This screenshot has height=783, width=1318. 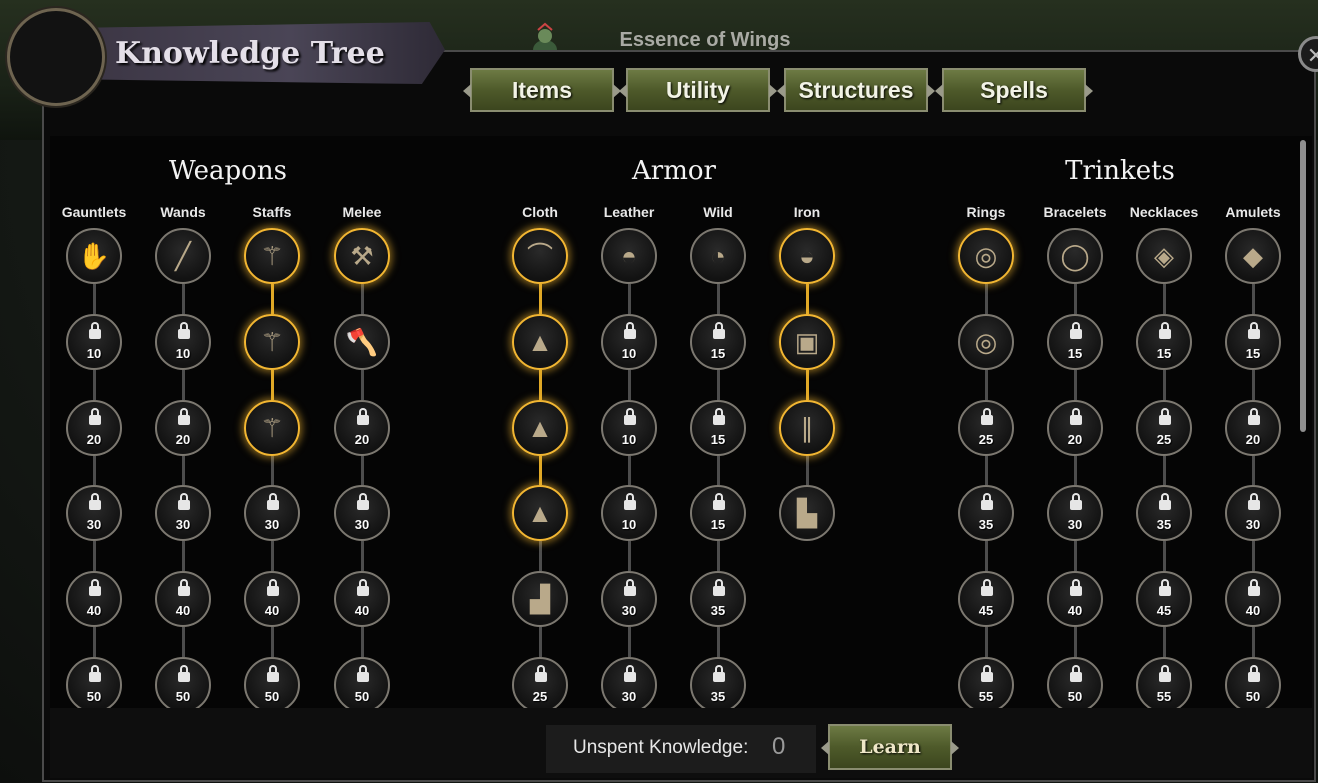 I want to click on skill-node-staffs: 30, so click(x=272, y=513).